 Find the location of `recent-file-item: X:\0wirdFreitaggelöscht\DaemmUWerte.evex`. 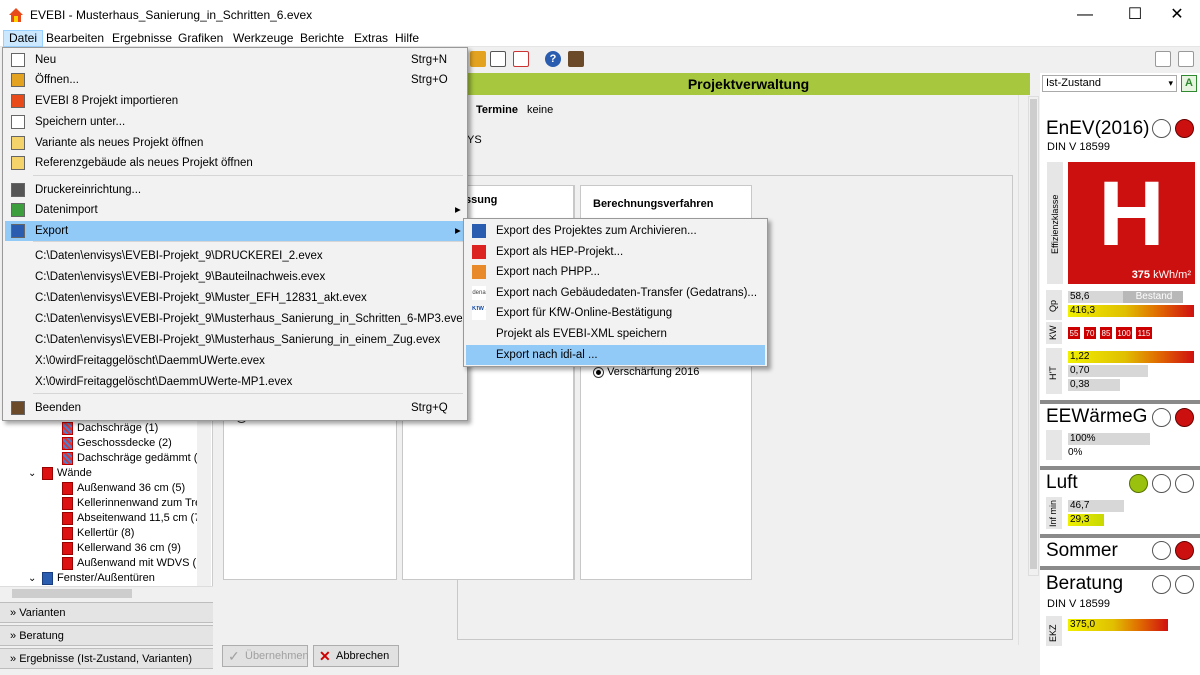

recent-file-item: X:\0wirdFreitaggelöscht\DaemmUWerte.evex is located at coordinates (235, 361).